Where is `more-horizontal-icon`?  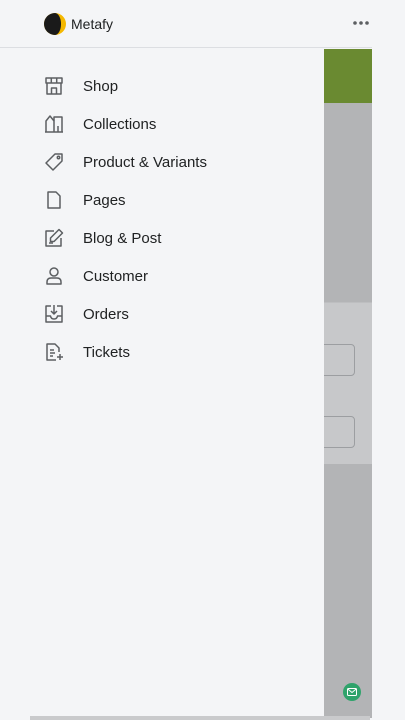 more-horizontal-icon is located at coordinates (361, 23).